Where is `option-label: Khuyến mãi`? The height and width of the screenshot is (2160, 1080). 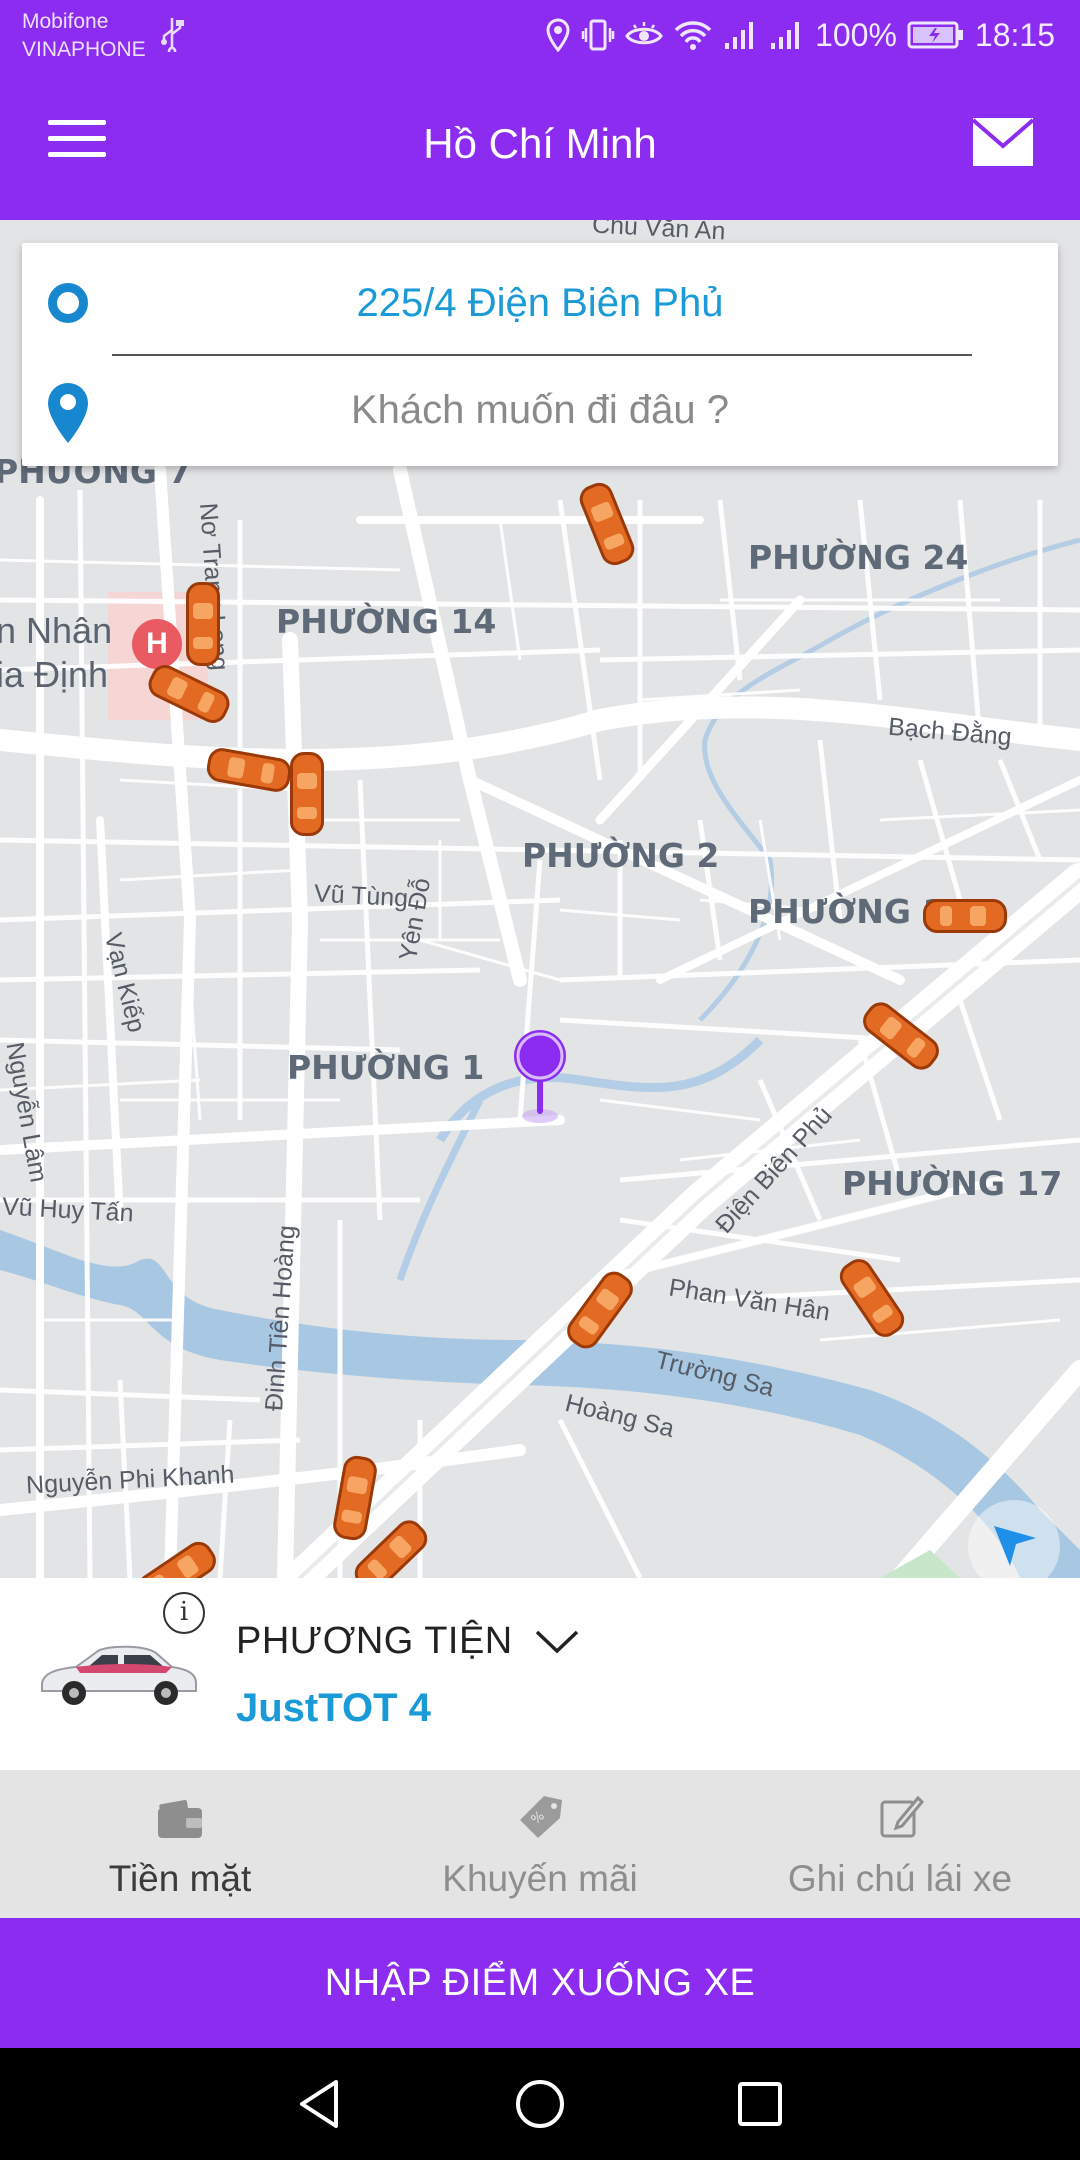 option-label: Khuyến mãi is located at coordinates (540, 1878).